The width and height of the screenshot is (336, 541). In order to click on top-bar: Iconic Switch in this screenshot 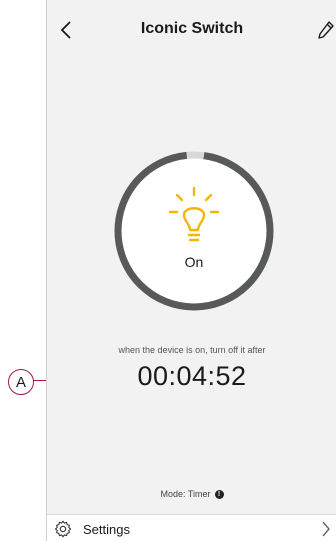, I will do `click(191, 31)`.